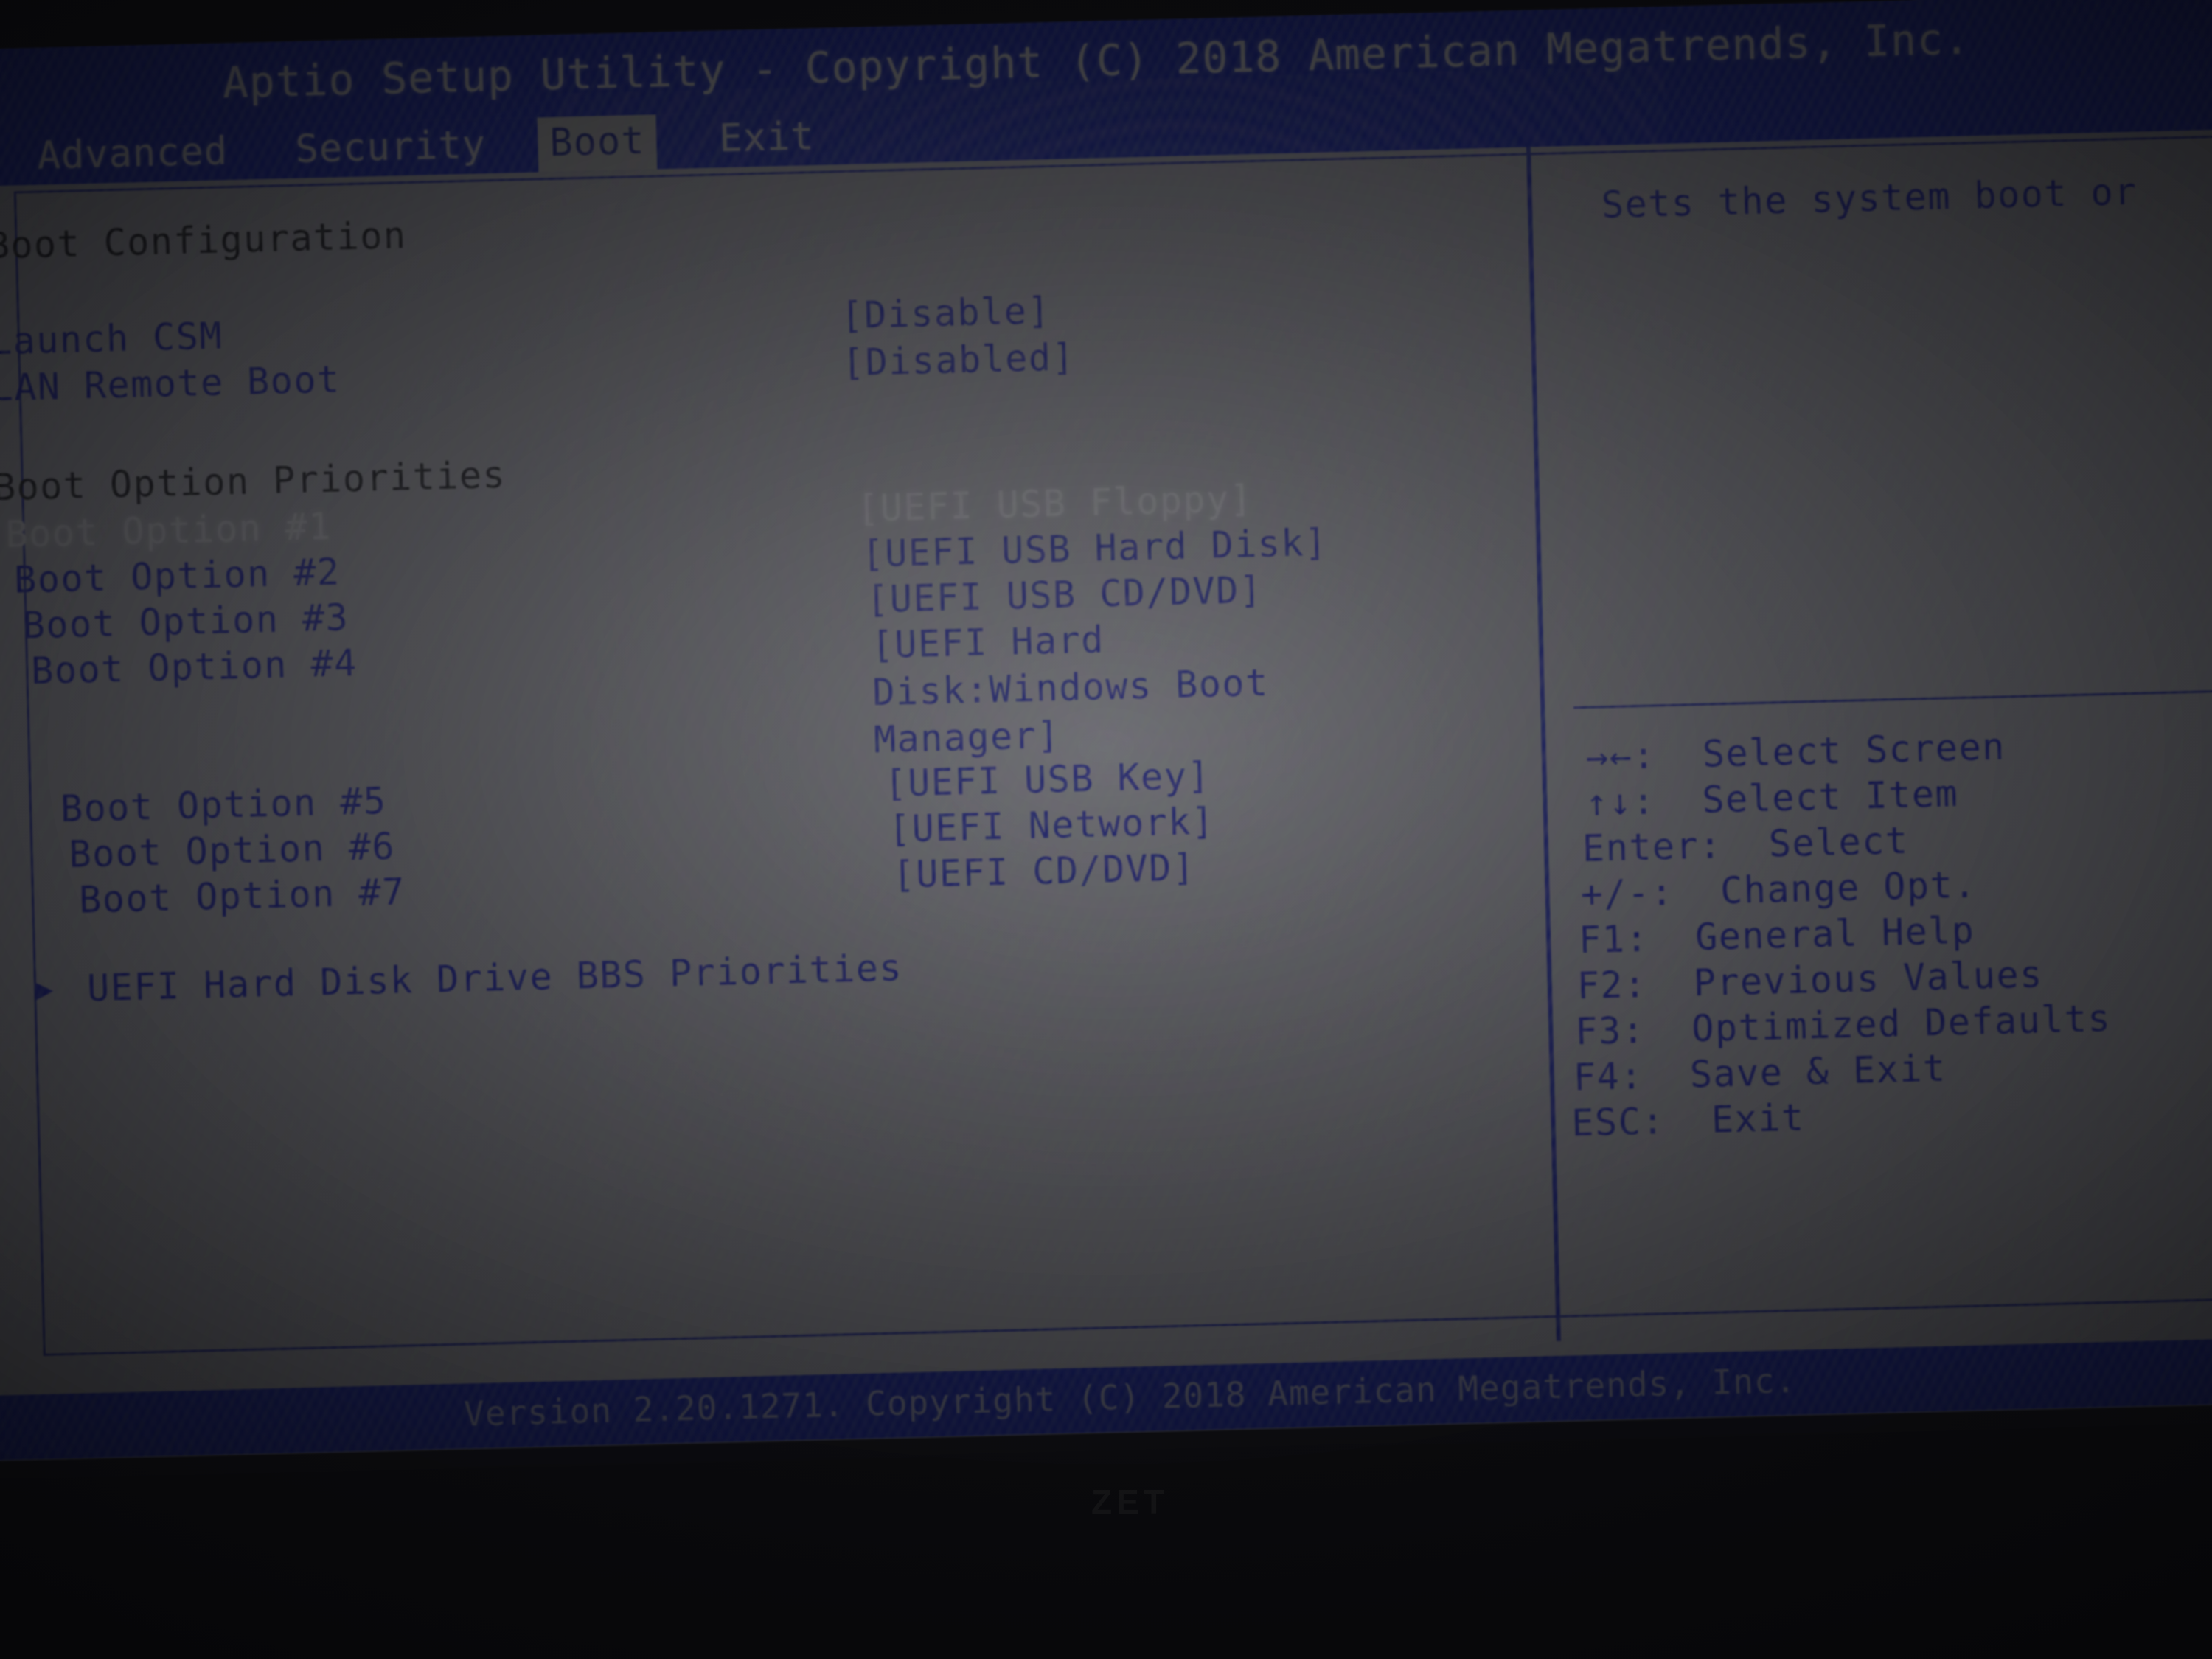 Image resolution: width=2212 pixels, height=1659 pixels. Describe the element at coordinates (1868, 979) in the screenshot. I see `help-key-5-action: Previous Values` at that location.